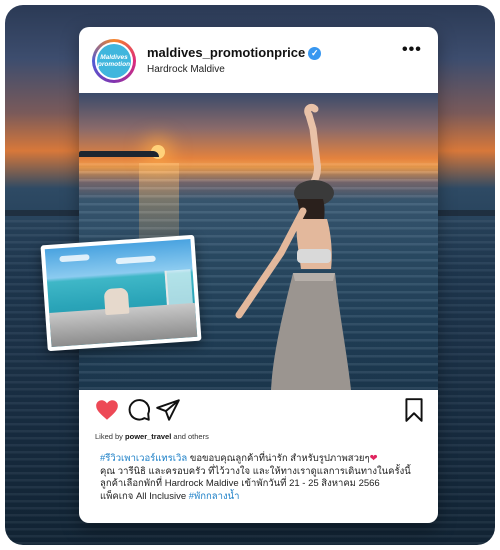 This screenshot has height=550, width=500. Describe the element at coordinates (315, 53) in the screenshot. I see `verified-badge-icon: ✓` at that location.